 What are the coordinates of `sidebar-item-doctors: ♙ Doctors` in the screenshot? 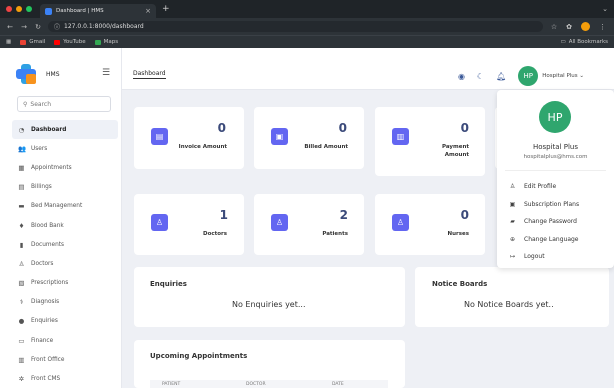 It's located at (65, 263).